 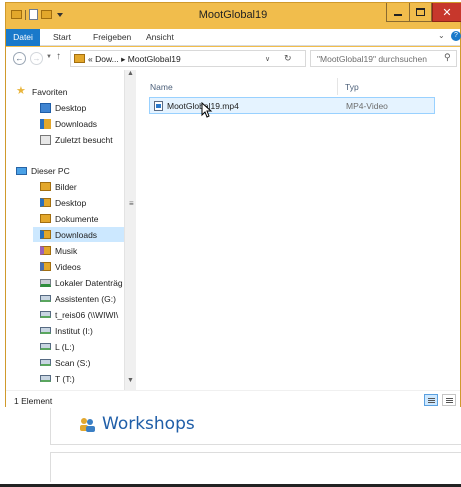 What do you see at coordinates (45, 234) in the screenshot?
I see `downloads-folder-icon` at bounding box center [45, 234].